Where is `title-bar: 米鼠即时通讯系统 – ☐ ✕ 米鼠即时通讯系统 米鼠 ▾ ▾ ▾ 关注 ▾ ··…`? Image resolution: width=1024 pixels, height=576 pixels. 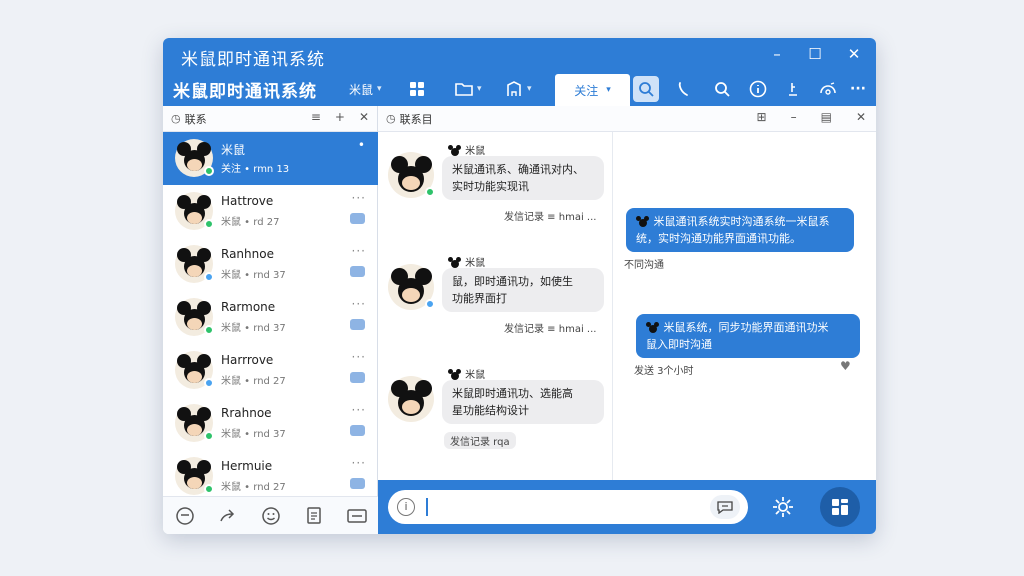 title-bar: 米鼠即时通讯系统 – ☐ ✕ 米鼠即时通讯系统 米鼠 ▾ ▾ ▾ 关注 ▾ ··… is located at coordinates (519, 72).